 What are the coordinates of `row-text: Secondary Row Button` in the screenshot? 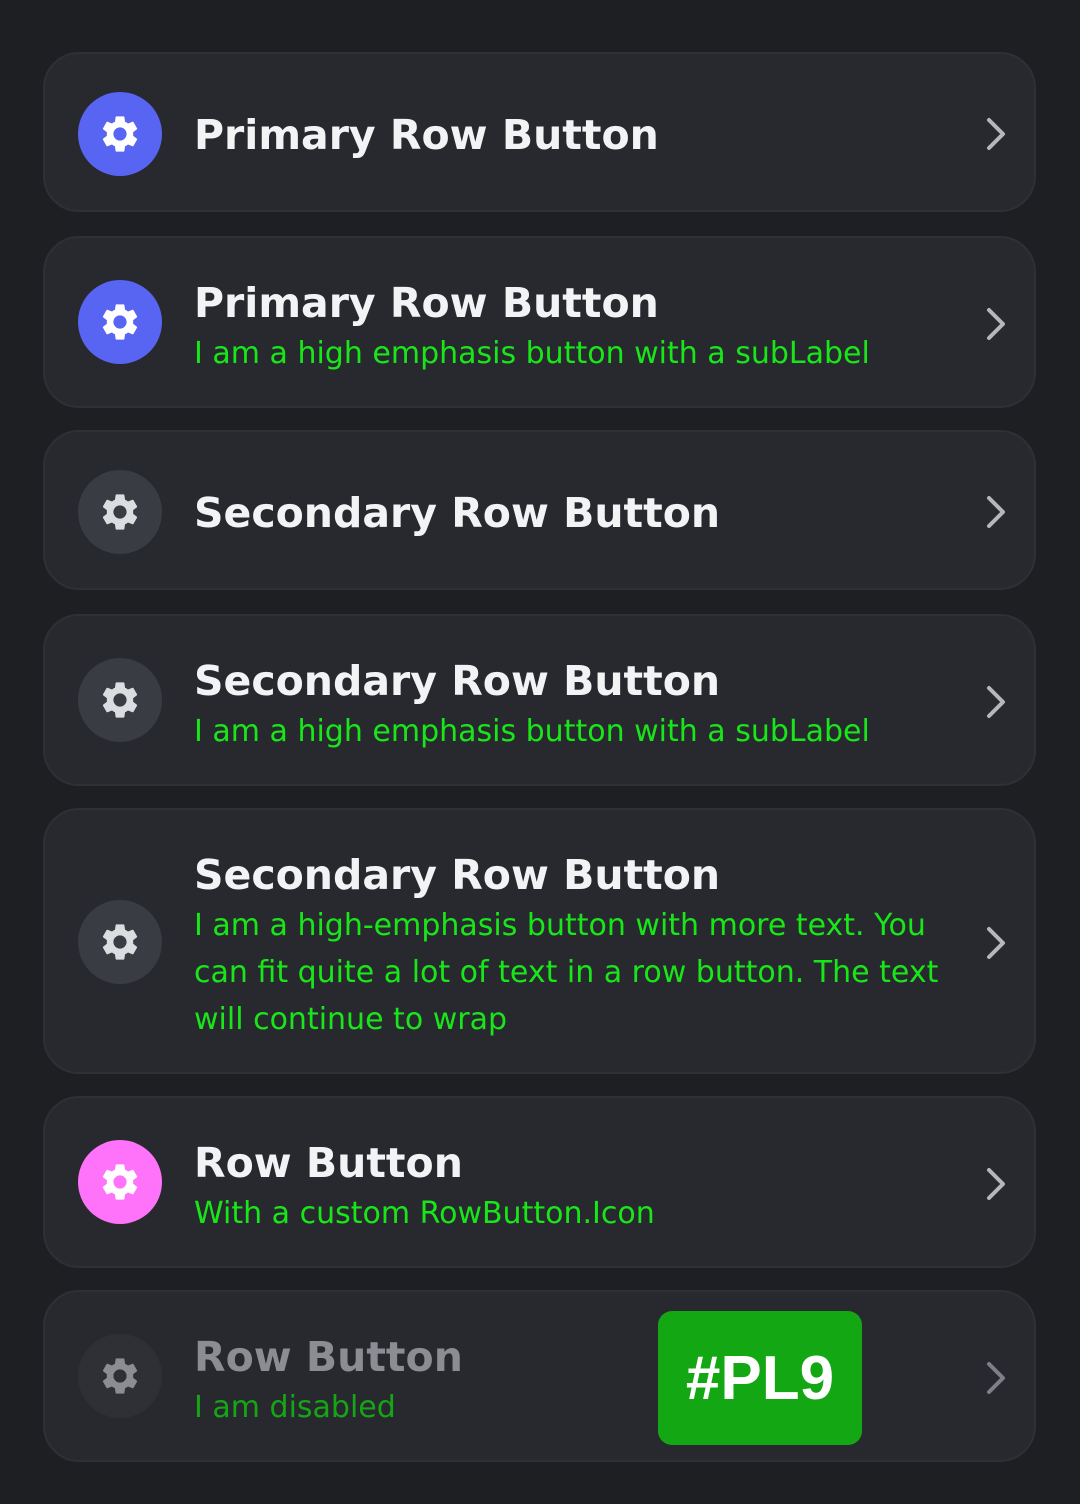 It's located at (574, 513).